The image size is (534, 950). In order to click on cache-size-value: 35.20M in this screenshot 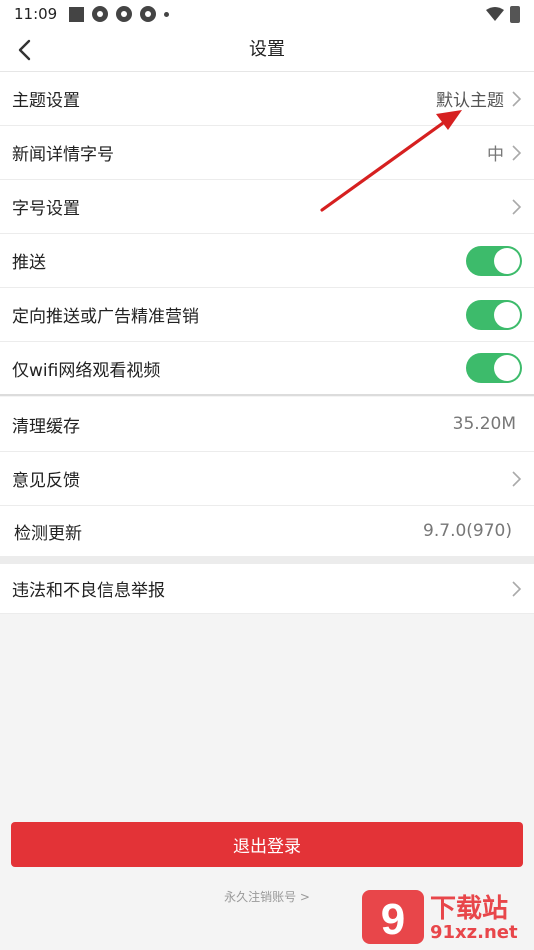, I will do `click(484, 424)`.